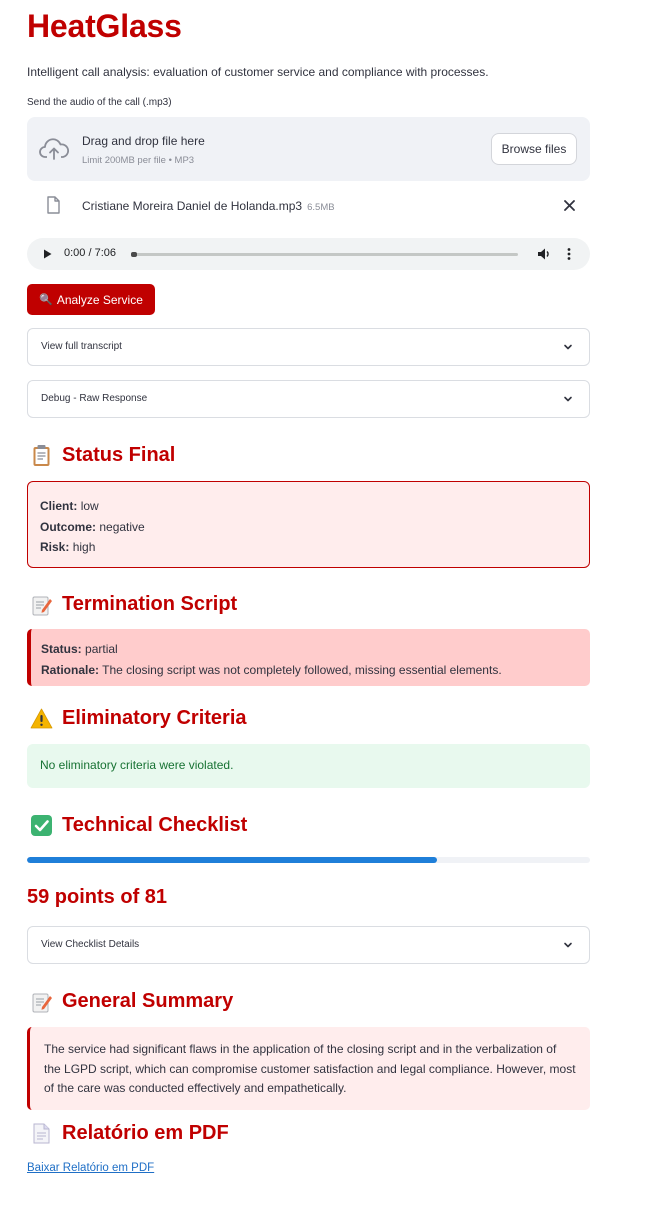 Image resolution: width=646 pixels, height=1231 pixels. What do you see at coordinates (81, 346) in the screenshot?
I see `transcript-expander-label: View full transcript` at bounding box center [81, 346].